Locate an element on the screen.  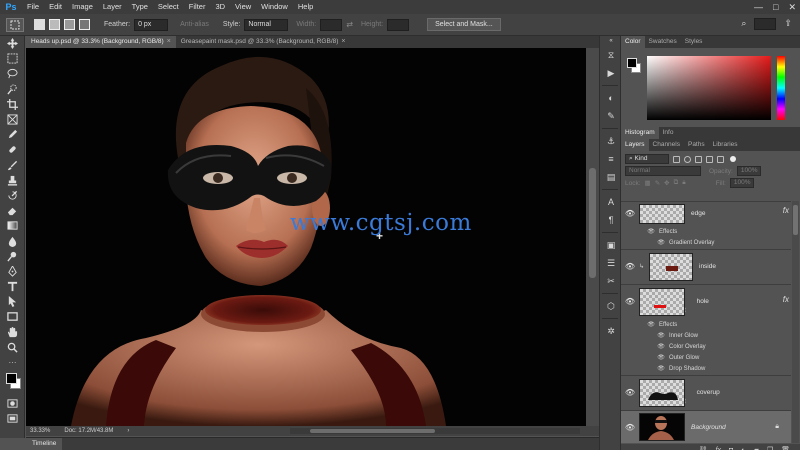
tab-color: Color is located at coordinates (633, 42).